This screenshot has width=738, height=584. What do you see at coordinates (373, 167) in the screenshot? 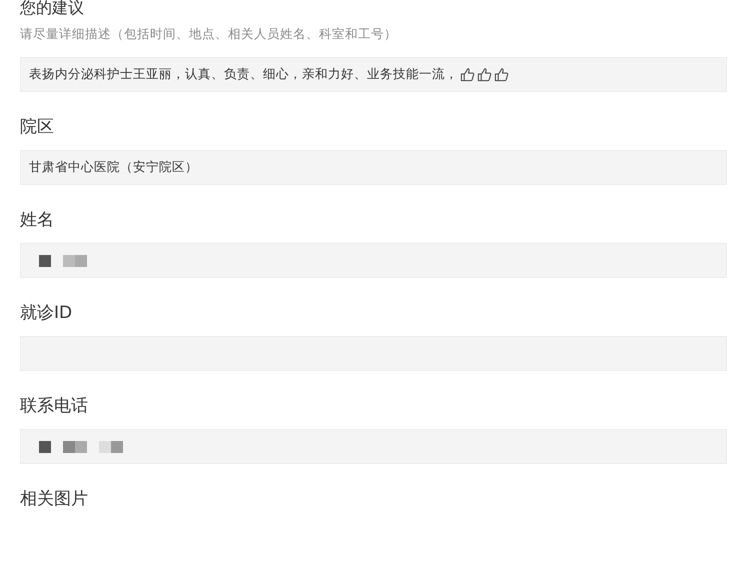
I see `input-field: 甘肃省中心医院（安宁院区）` at bounding box center [373, 167].